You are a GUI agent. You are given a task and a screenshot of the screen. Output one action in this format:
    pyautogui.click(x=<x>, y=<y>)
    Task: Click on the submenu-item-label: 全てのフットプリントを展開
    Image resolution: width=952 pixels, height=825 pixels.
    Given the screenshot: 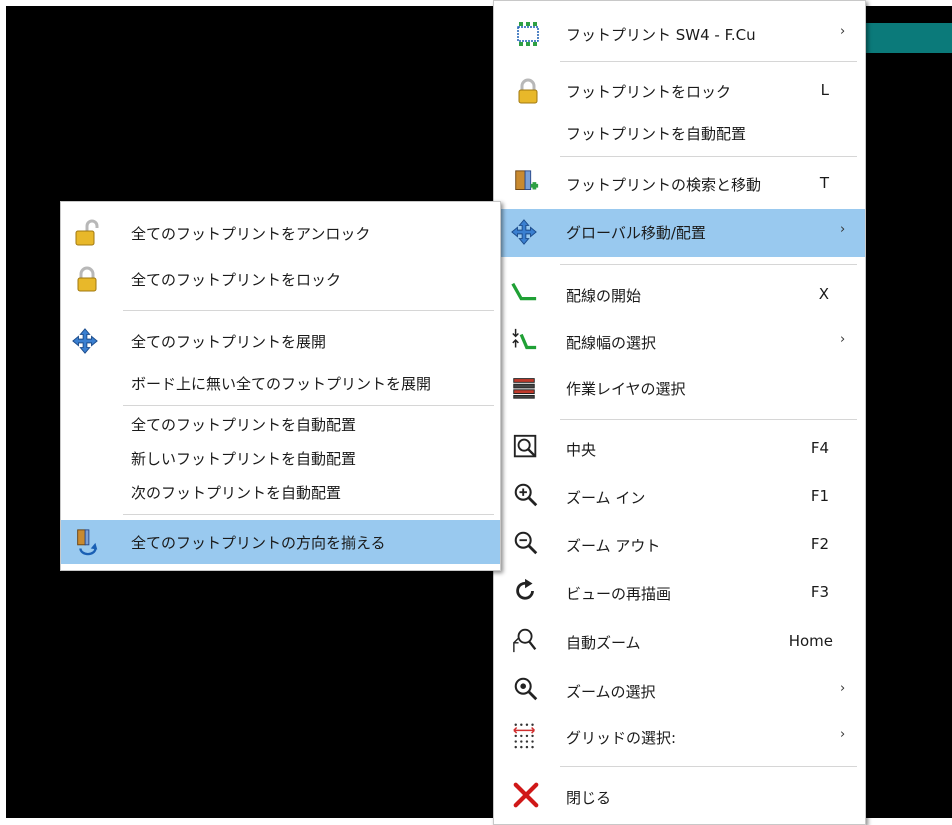 What is the action you would take?
    pyautogui.click(x=229, y=342)
    